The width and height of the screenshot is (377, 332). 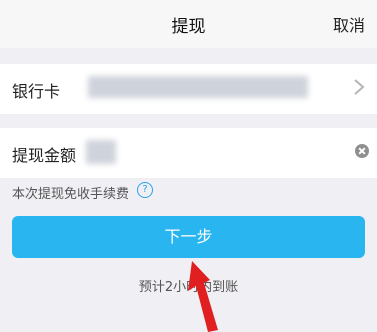 What do you see at coordinates (44, 155) in the screenshot?
I see `amount-label: 提现金额` at bounding box center [44, 155].